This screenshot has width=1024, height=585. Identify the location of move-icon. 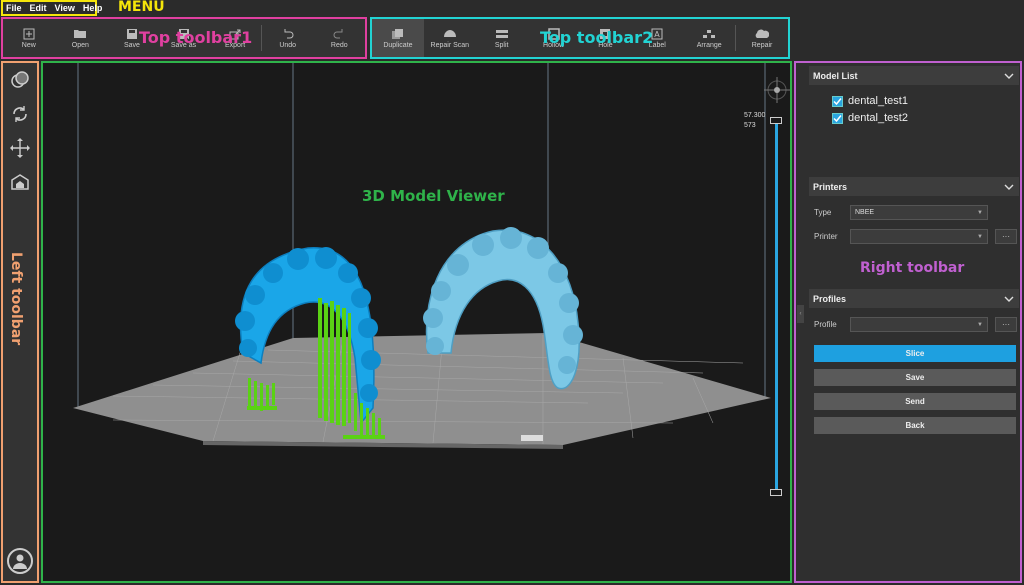
(20, 148).